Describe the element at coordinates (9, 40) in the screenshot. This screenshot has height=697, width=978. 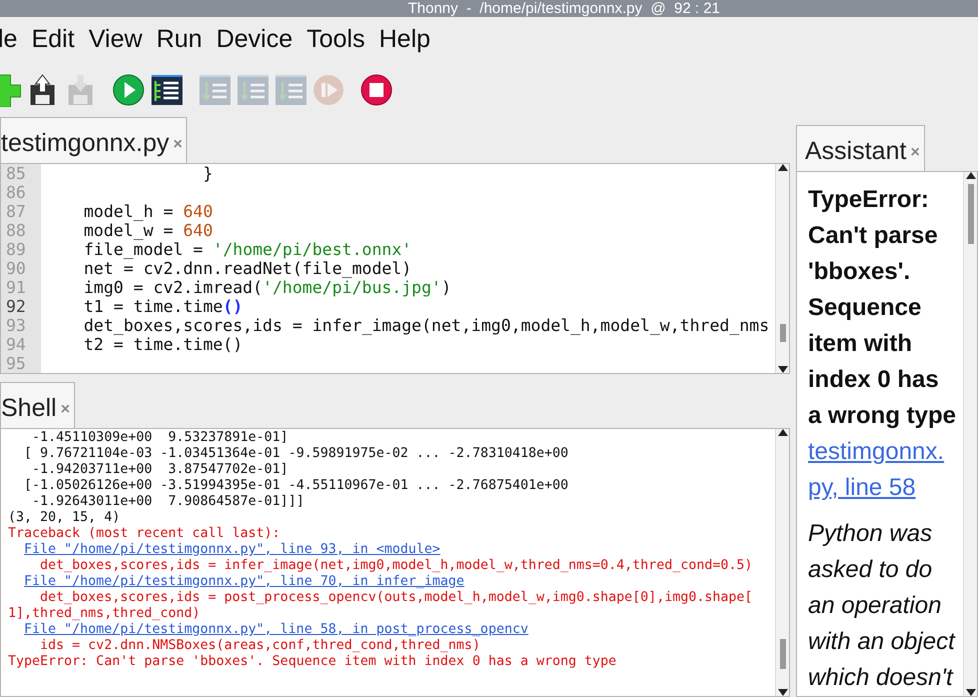
I see `menu-item: le` at that location.